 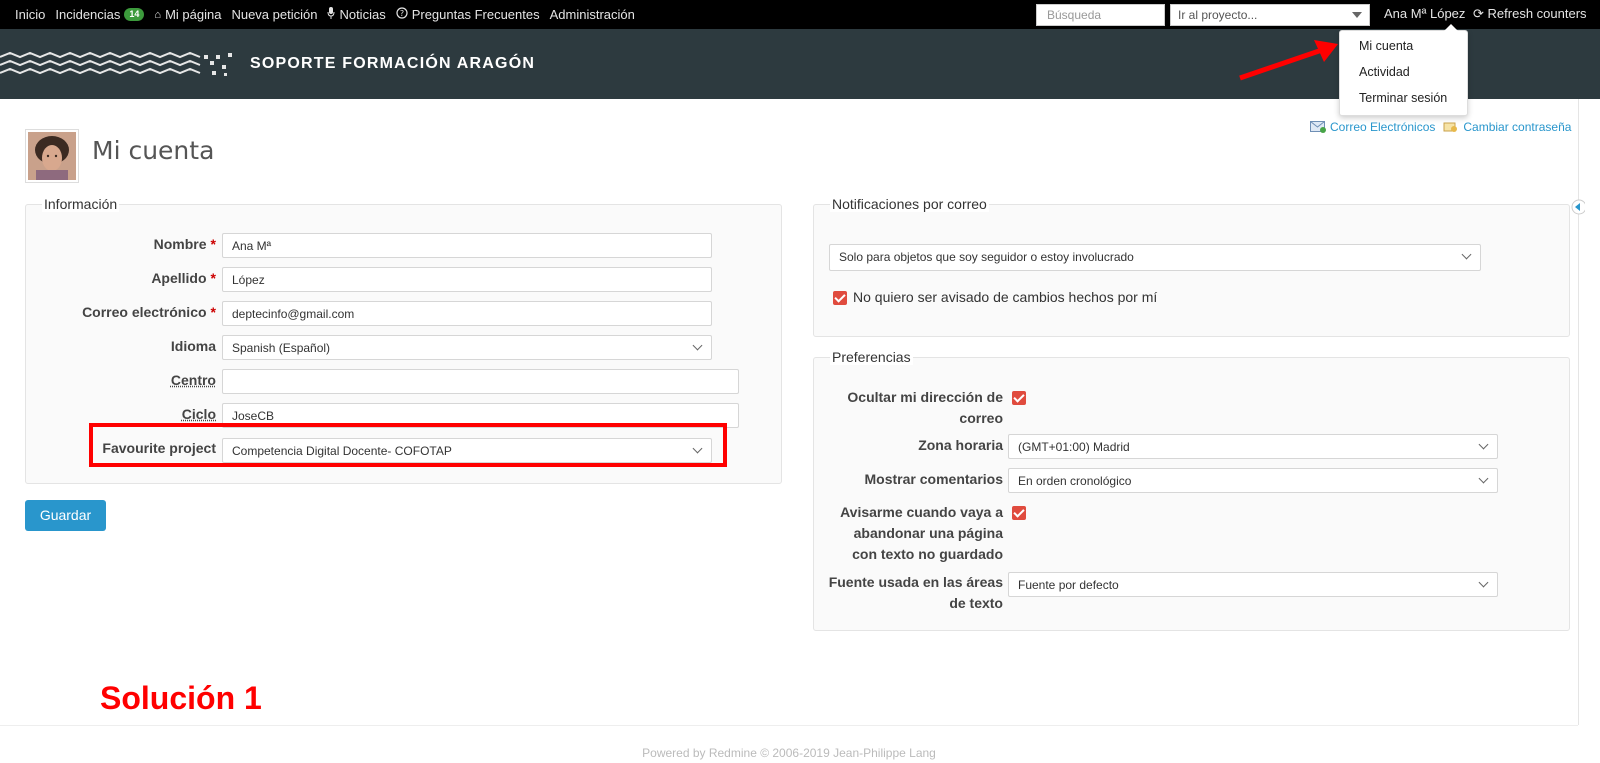 What do you see at coordinates (480, 381) in the screenshot?
I see `centro-field` at bounding box center [480, 381].